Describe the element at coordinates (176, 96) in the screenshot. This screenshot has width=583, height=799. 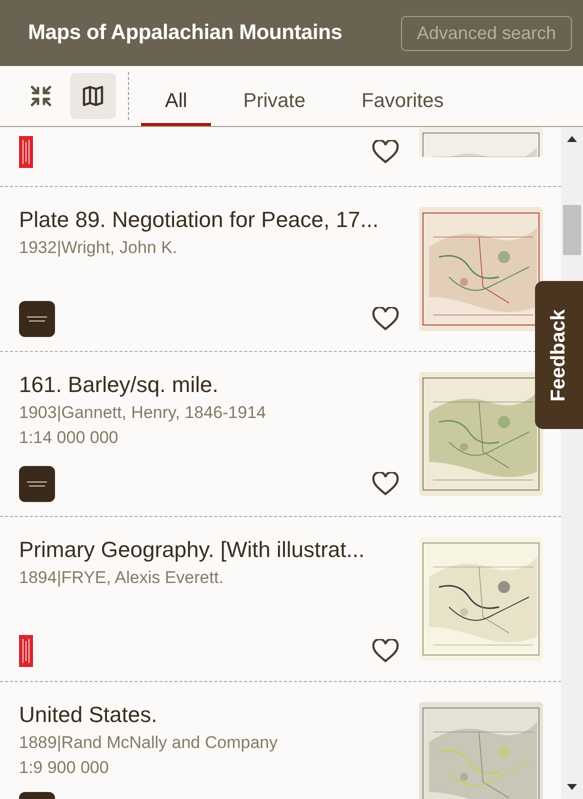
I see `tab: All` at that location.